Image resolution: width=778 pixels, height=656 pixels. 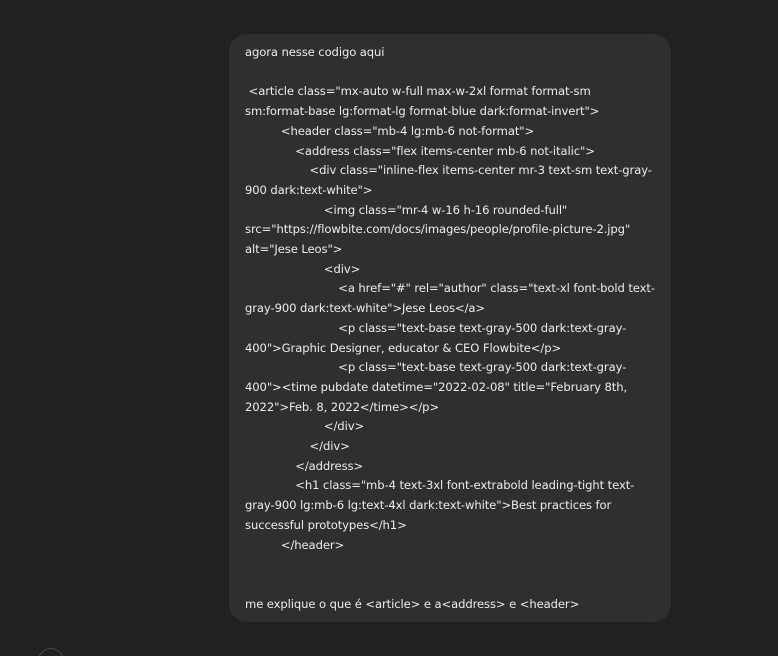 What do you see at coordinates (51, 652) in the screenshot?
I see `assistant-avatar-icon` at bounding box center [51, 652].